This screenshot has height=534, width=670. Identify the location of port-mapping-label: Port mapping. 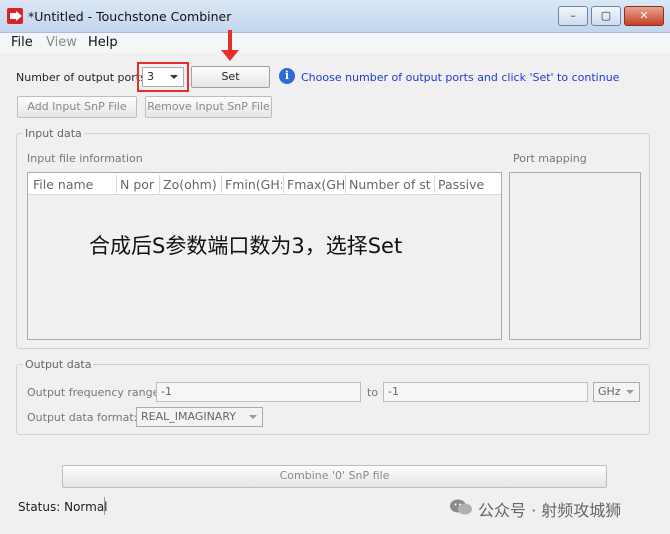
(550, 158).